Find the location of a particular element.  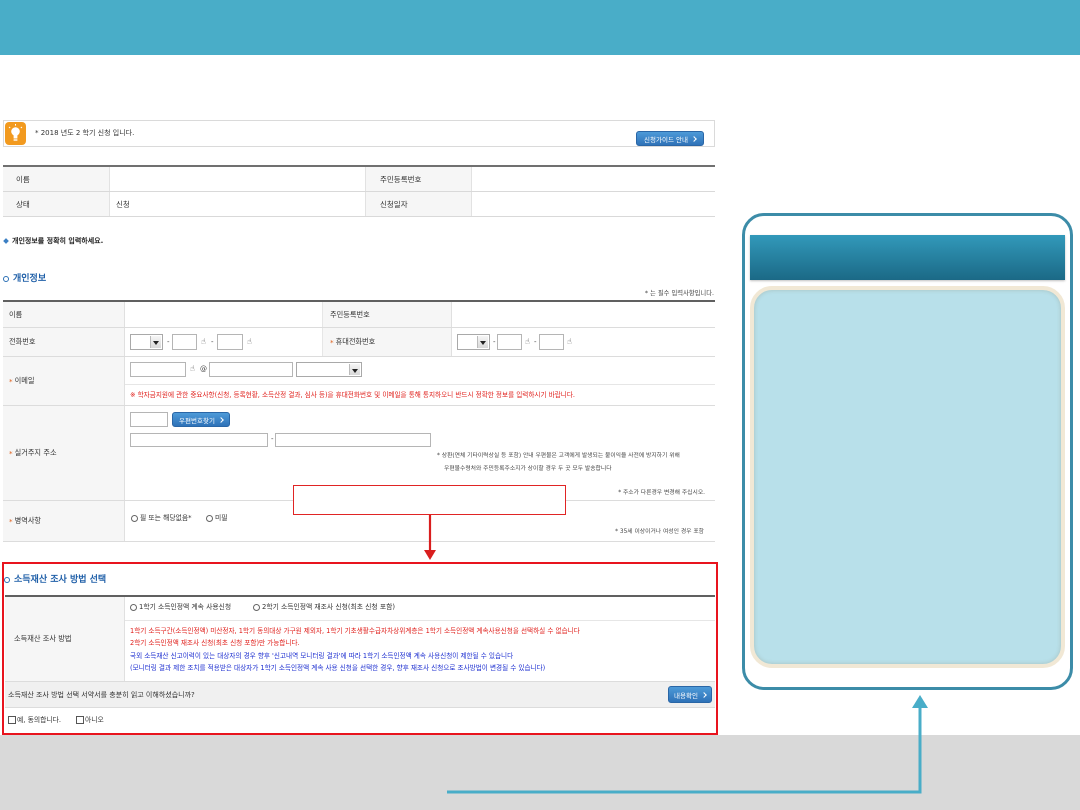

military-label-text: 병역사항 is located at coordinates (28, 520).